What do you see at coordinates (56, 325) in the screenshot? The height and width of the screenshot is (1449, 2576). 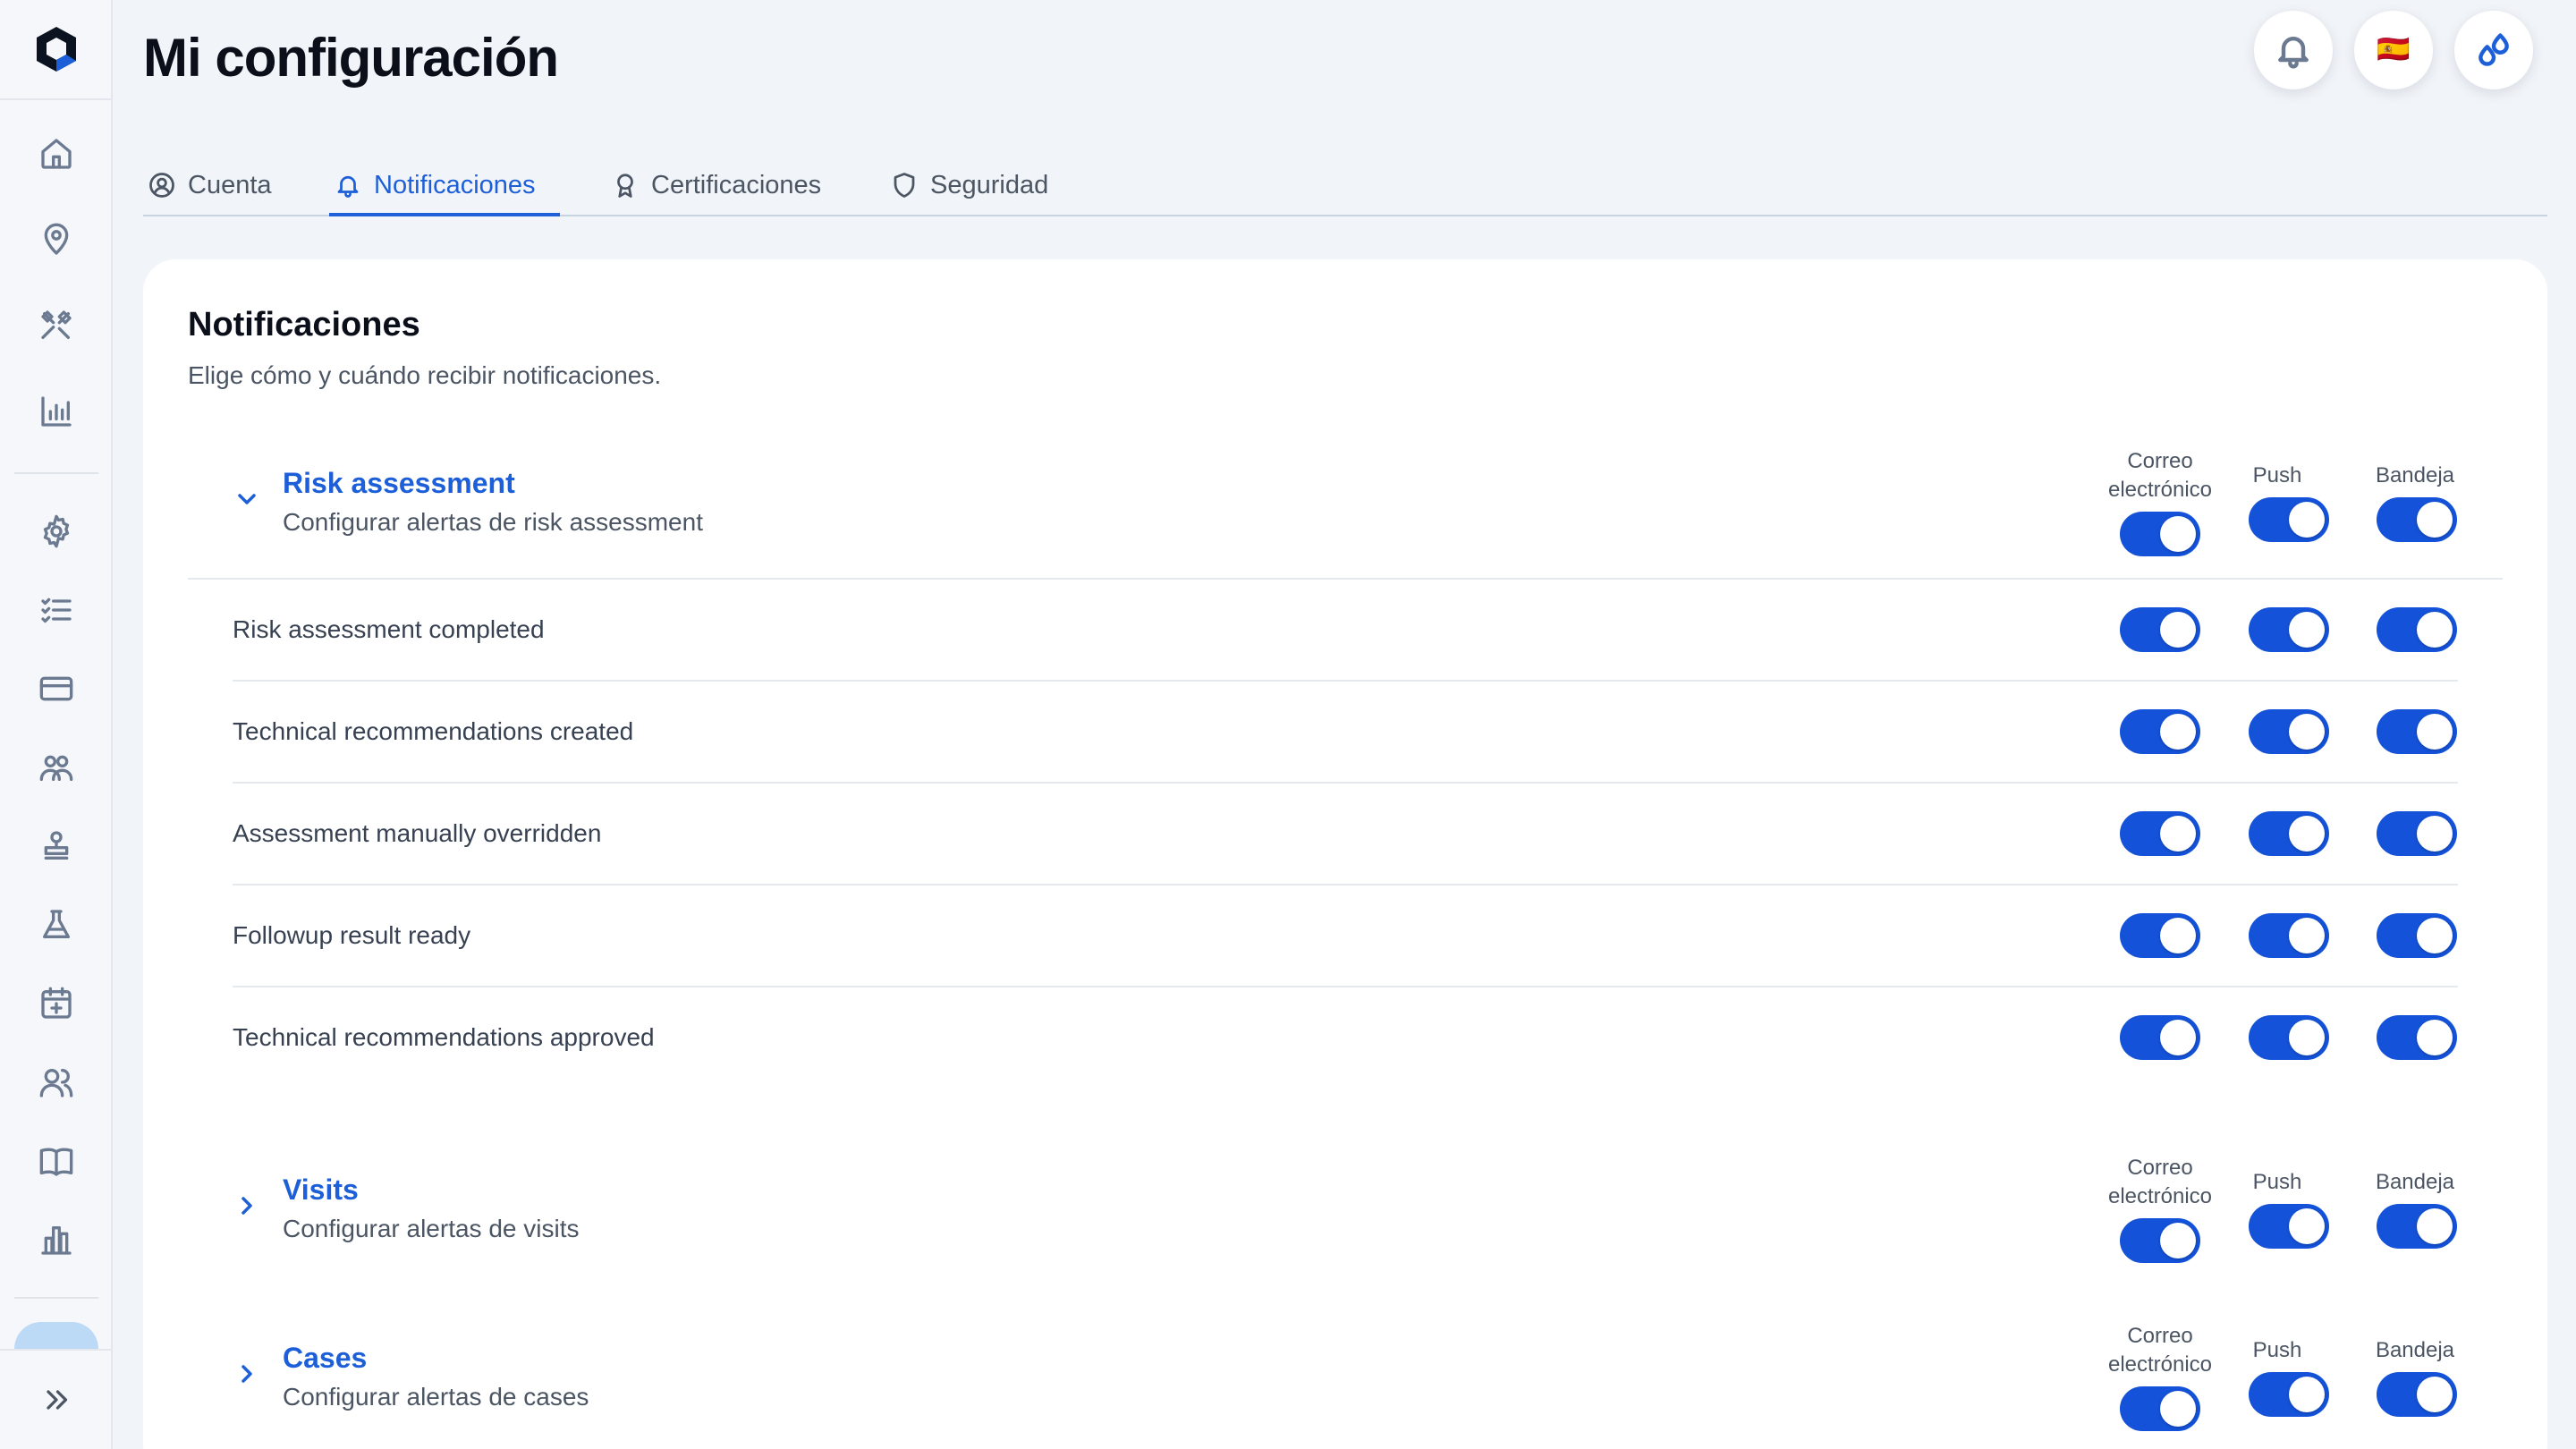 I see `tools-icon` at bounding box center [56, 325].